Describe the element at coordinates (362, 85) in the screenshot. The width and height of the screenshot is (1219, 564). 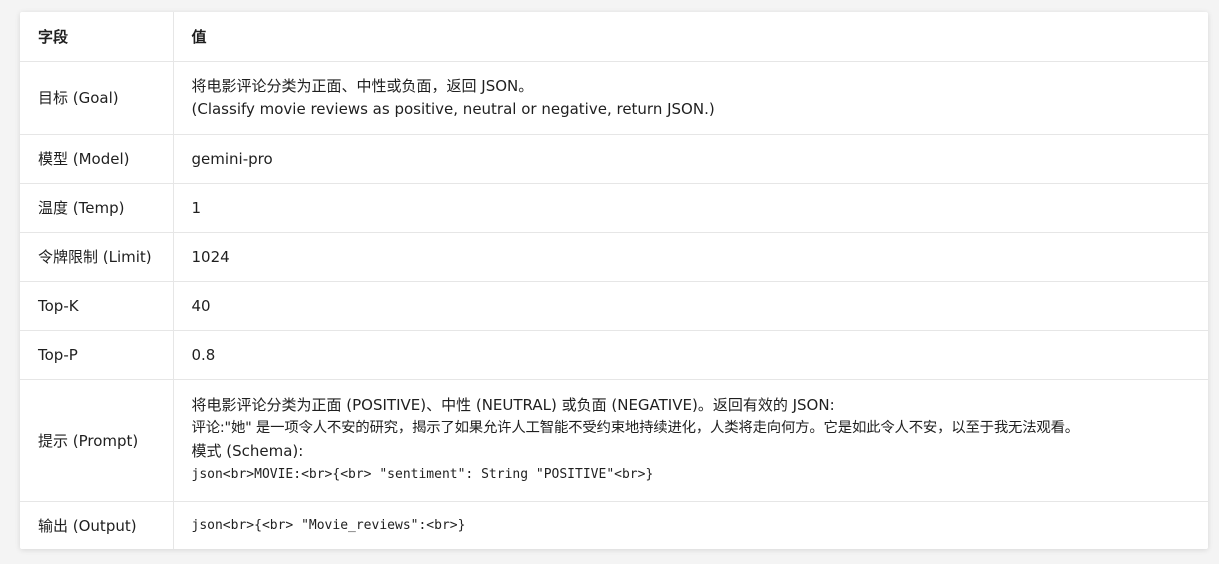
I see `goal-line-zh: 将电影评论分类为正面、中性或负面，返回 JSON。` at that location.